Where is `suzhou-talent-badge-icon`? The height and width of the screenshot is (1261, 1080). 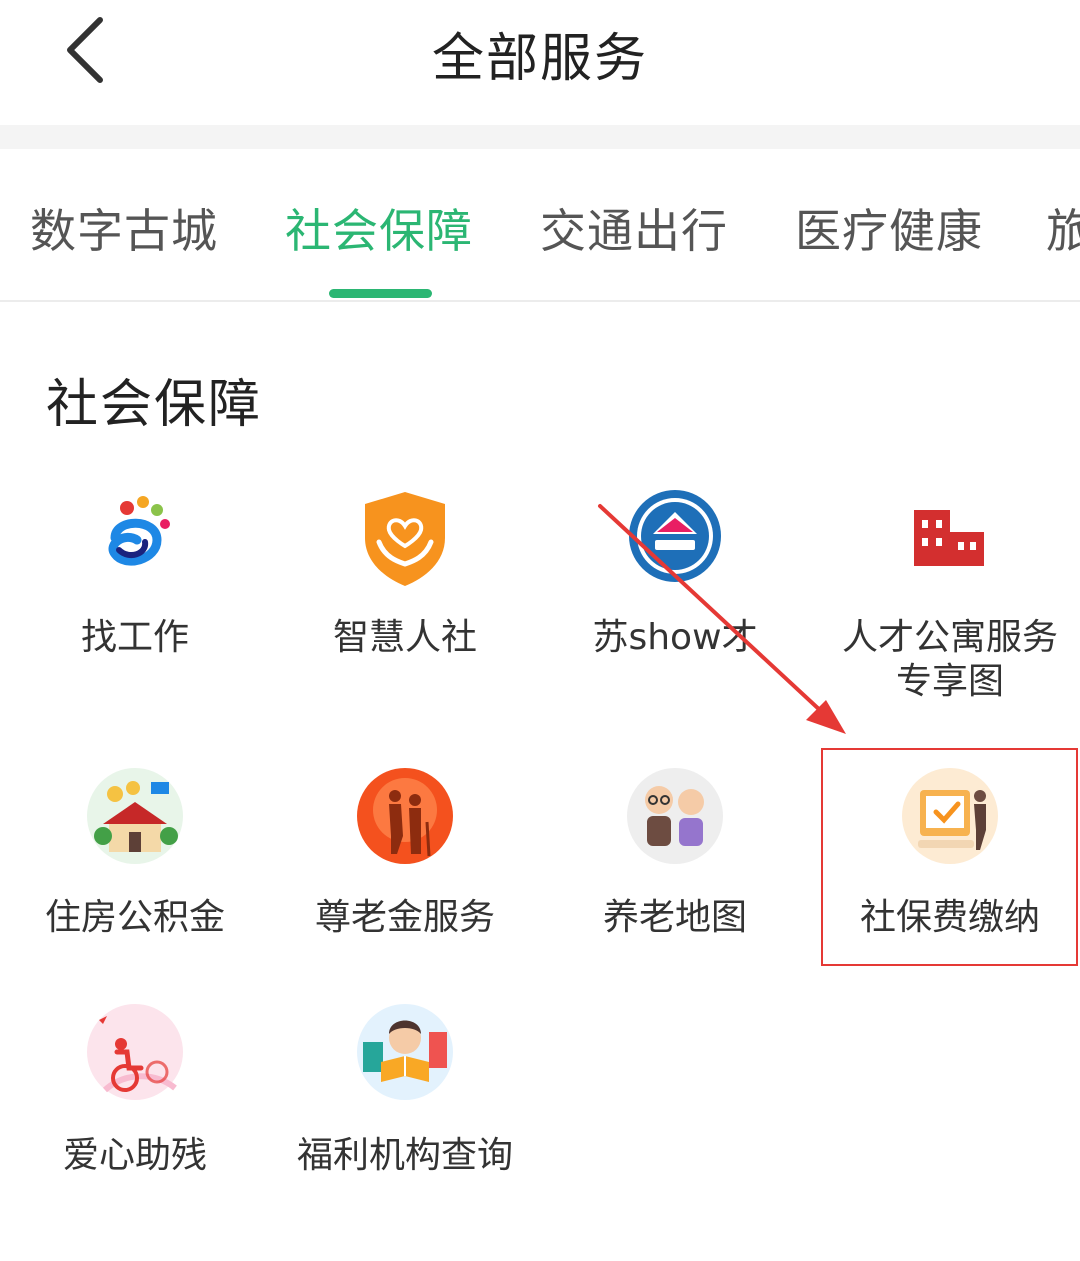 suzhou-talent-badge-icon is located at coordinates (675, 536).